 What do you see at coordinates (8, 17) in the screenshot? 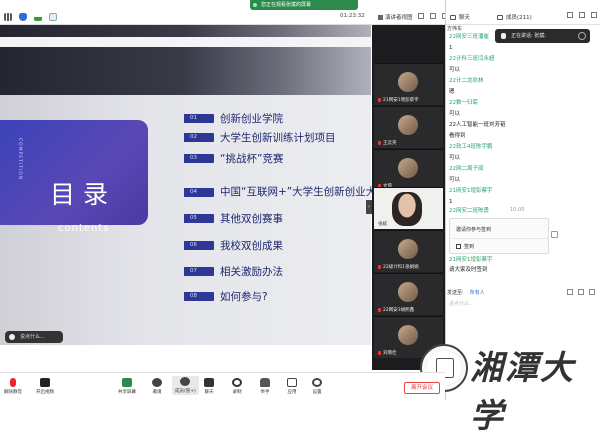
I see `grid-icon` at bounding box center [8, 17].